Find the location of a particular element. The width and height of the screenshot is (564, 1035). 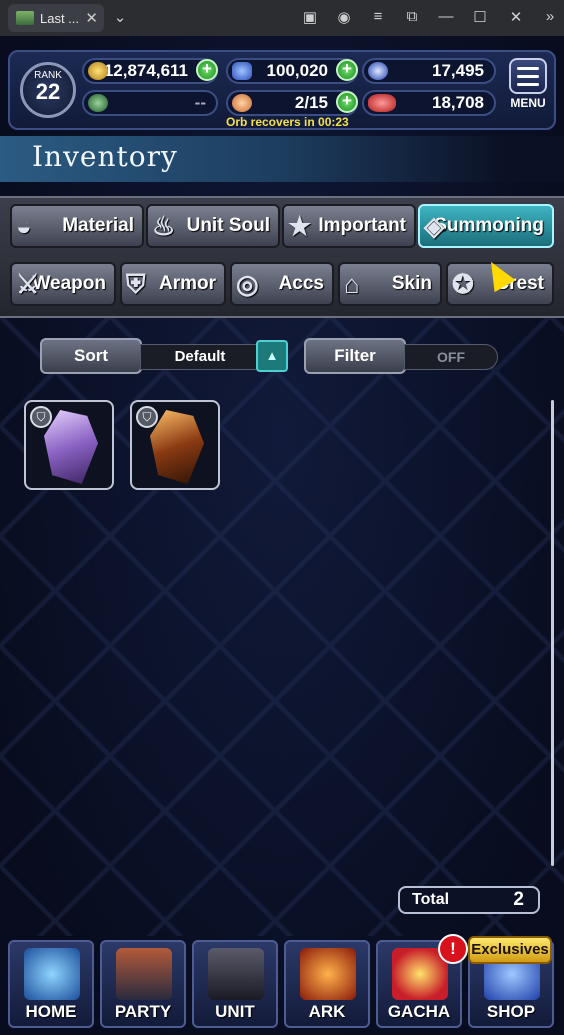

nav-unit: UNIT is located at coordinates (235, 984).